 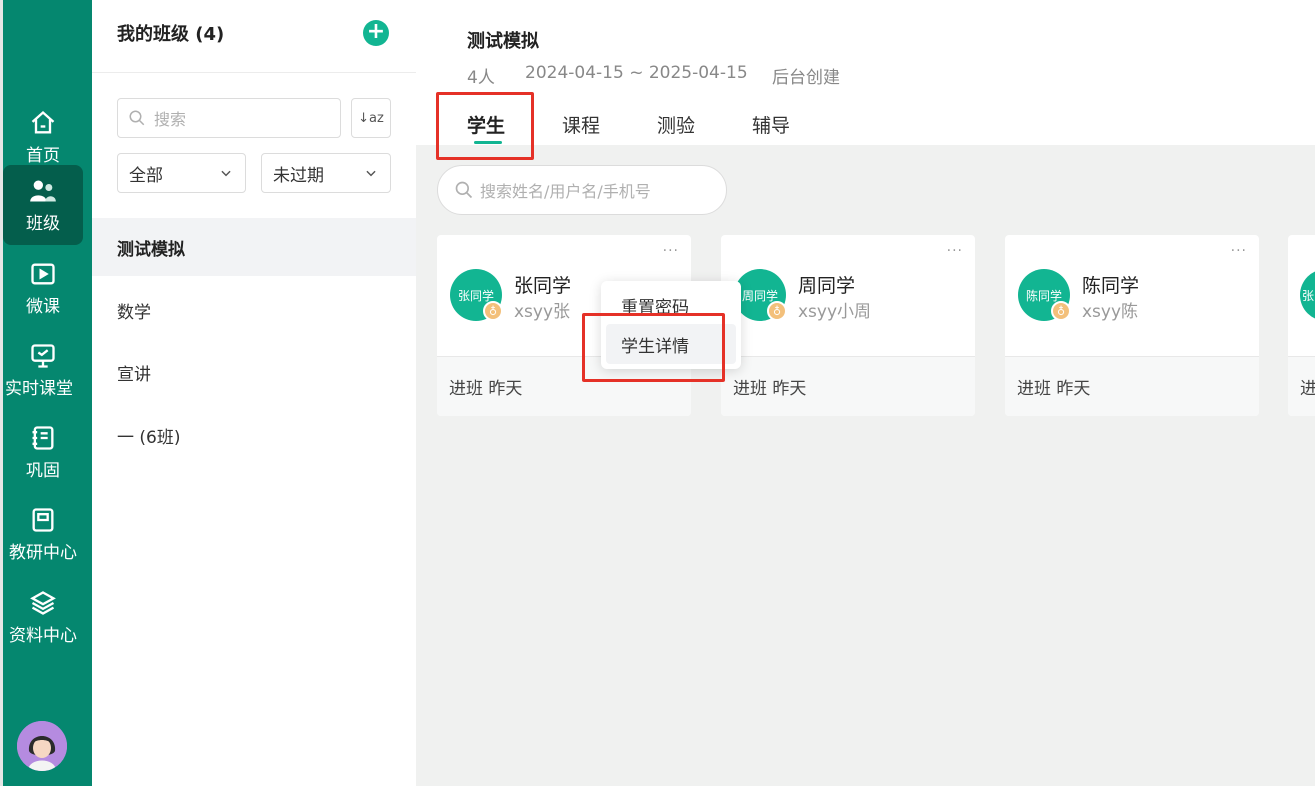 What do you see at coordinates (170, 119) in the screenshot?
I see `search-placeholder: 搜索` at bounding box center [170, 119].